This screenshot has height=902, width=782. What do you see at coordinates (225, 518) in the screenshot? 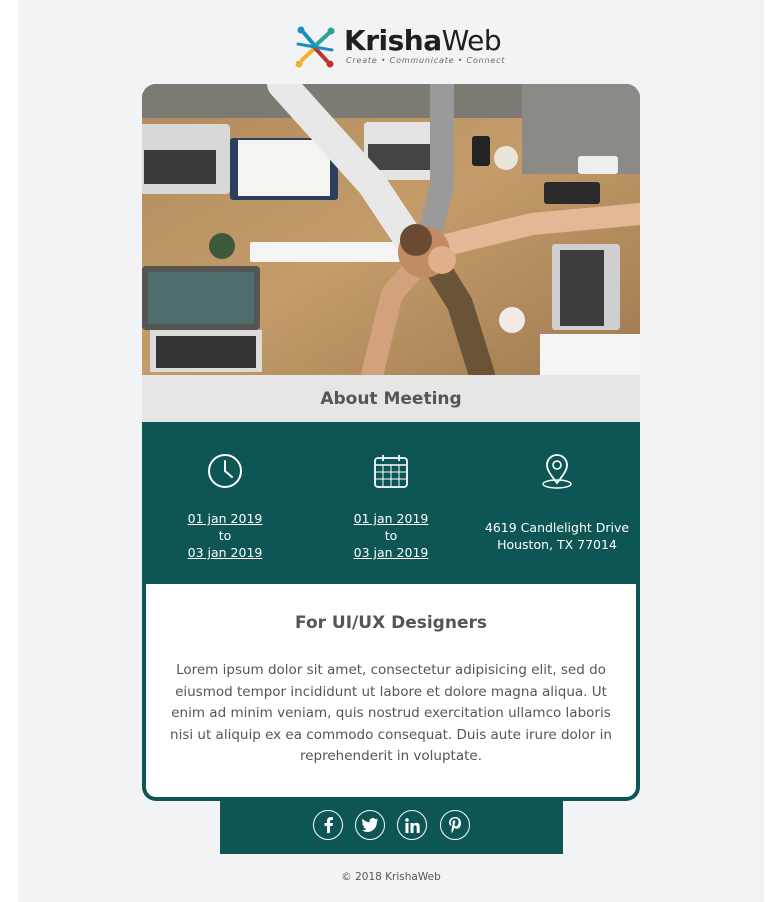
I see `time-from-link: 01 jan 2019` at bounding box center [225, 518].